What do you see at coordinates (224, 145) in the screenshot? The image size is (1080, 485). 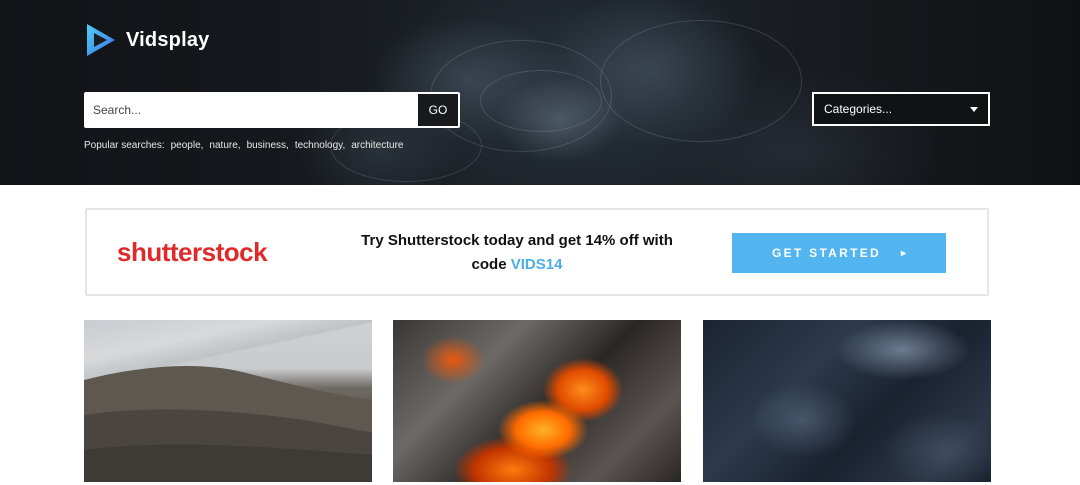 I see `popular-search-link: nature,` at bounding box center [224, 145].